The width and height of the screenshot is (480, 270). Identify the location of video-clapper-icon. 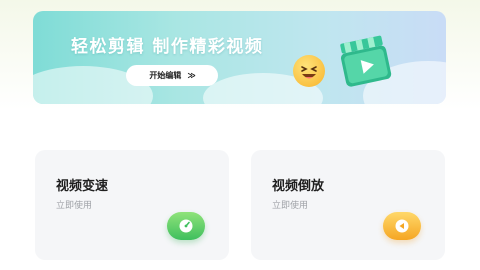
(366, 61).